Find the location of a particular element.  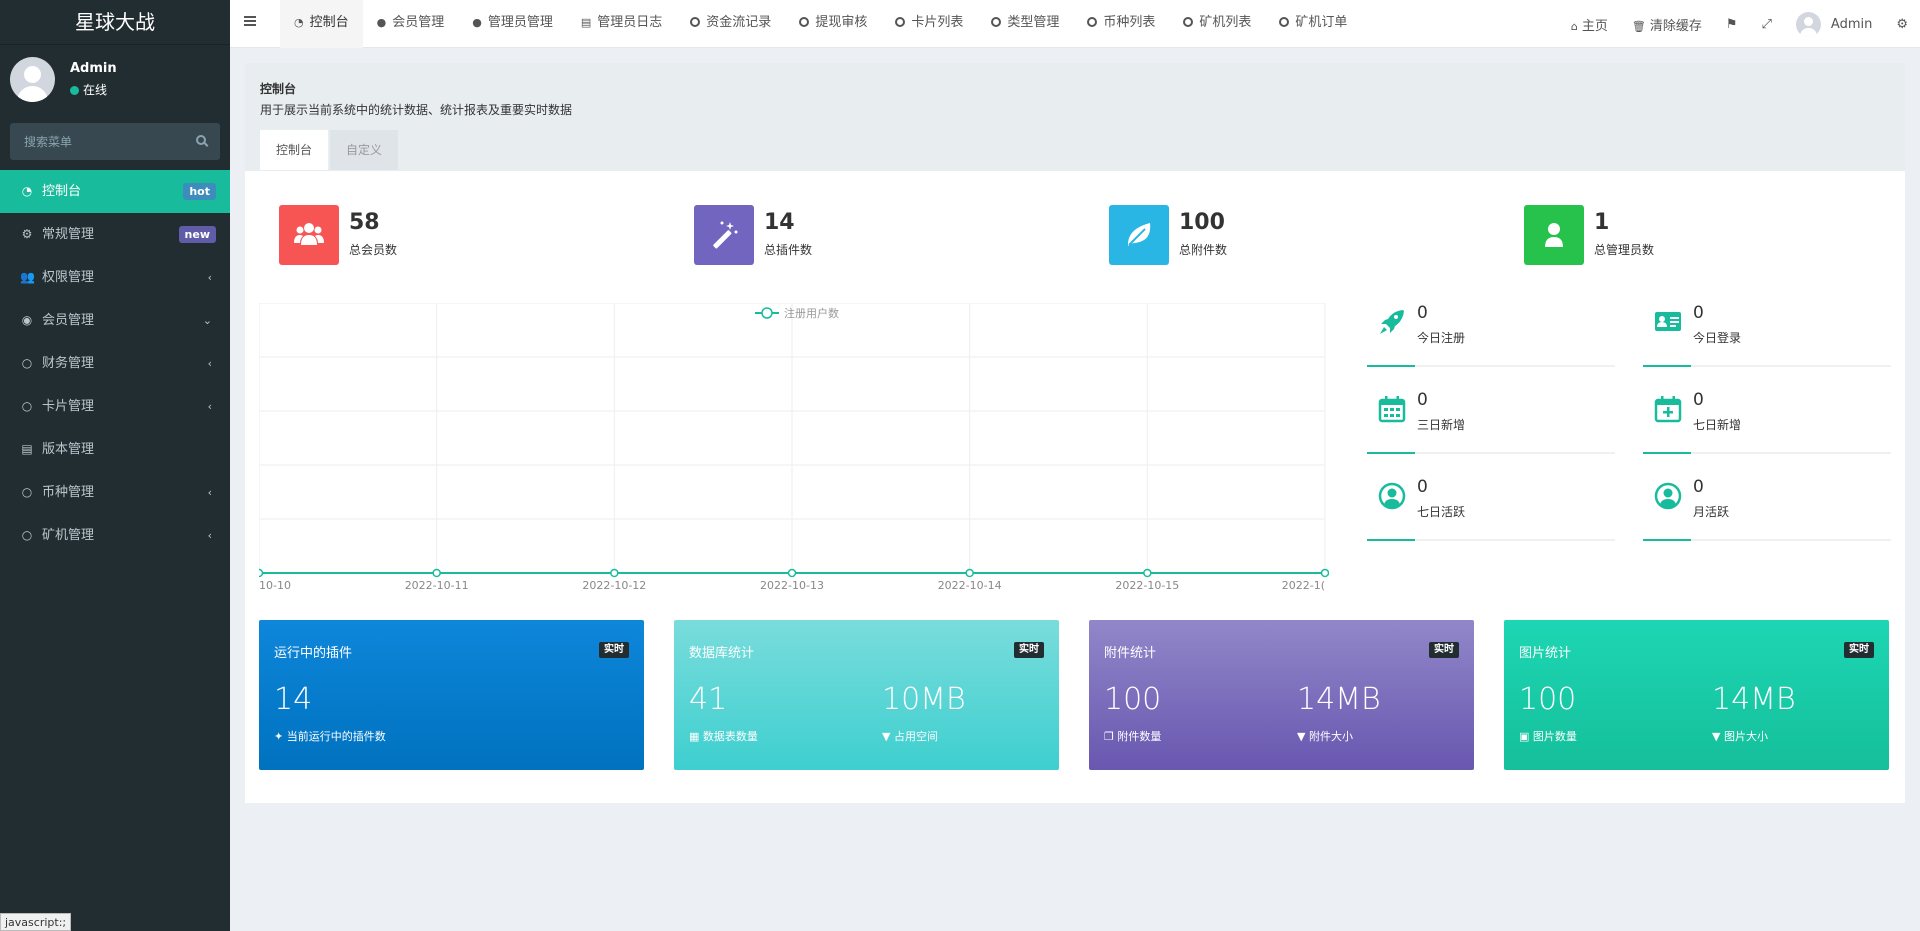

tab-miner-list: 矿机列表 is located at coordinates (1217, 24).